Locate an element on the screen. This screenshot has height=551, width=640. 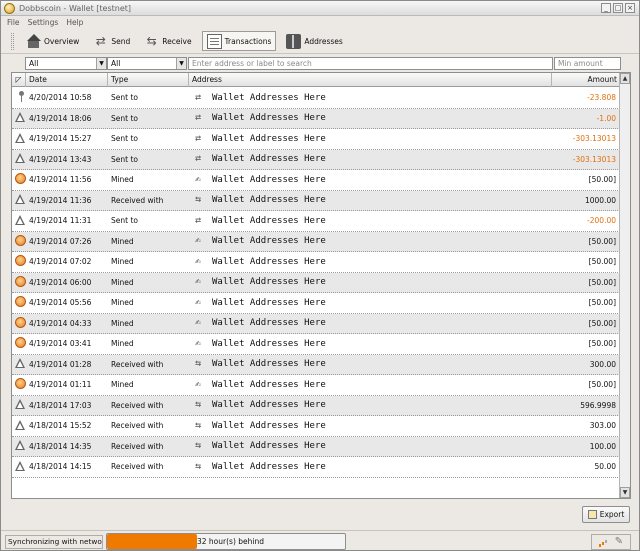
tab-send: ⇄ Send is located at coordinates (111, 41).